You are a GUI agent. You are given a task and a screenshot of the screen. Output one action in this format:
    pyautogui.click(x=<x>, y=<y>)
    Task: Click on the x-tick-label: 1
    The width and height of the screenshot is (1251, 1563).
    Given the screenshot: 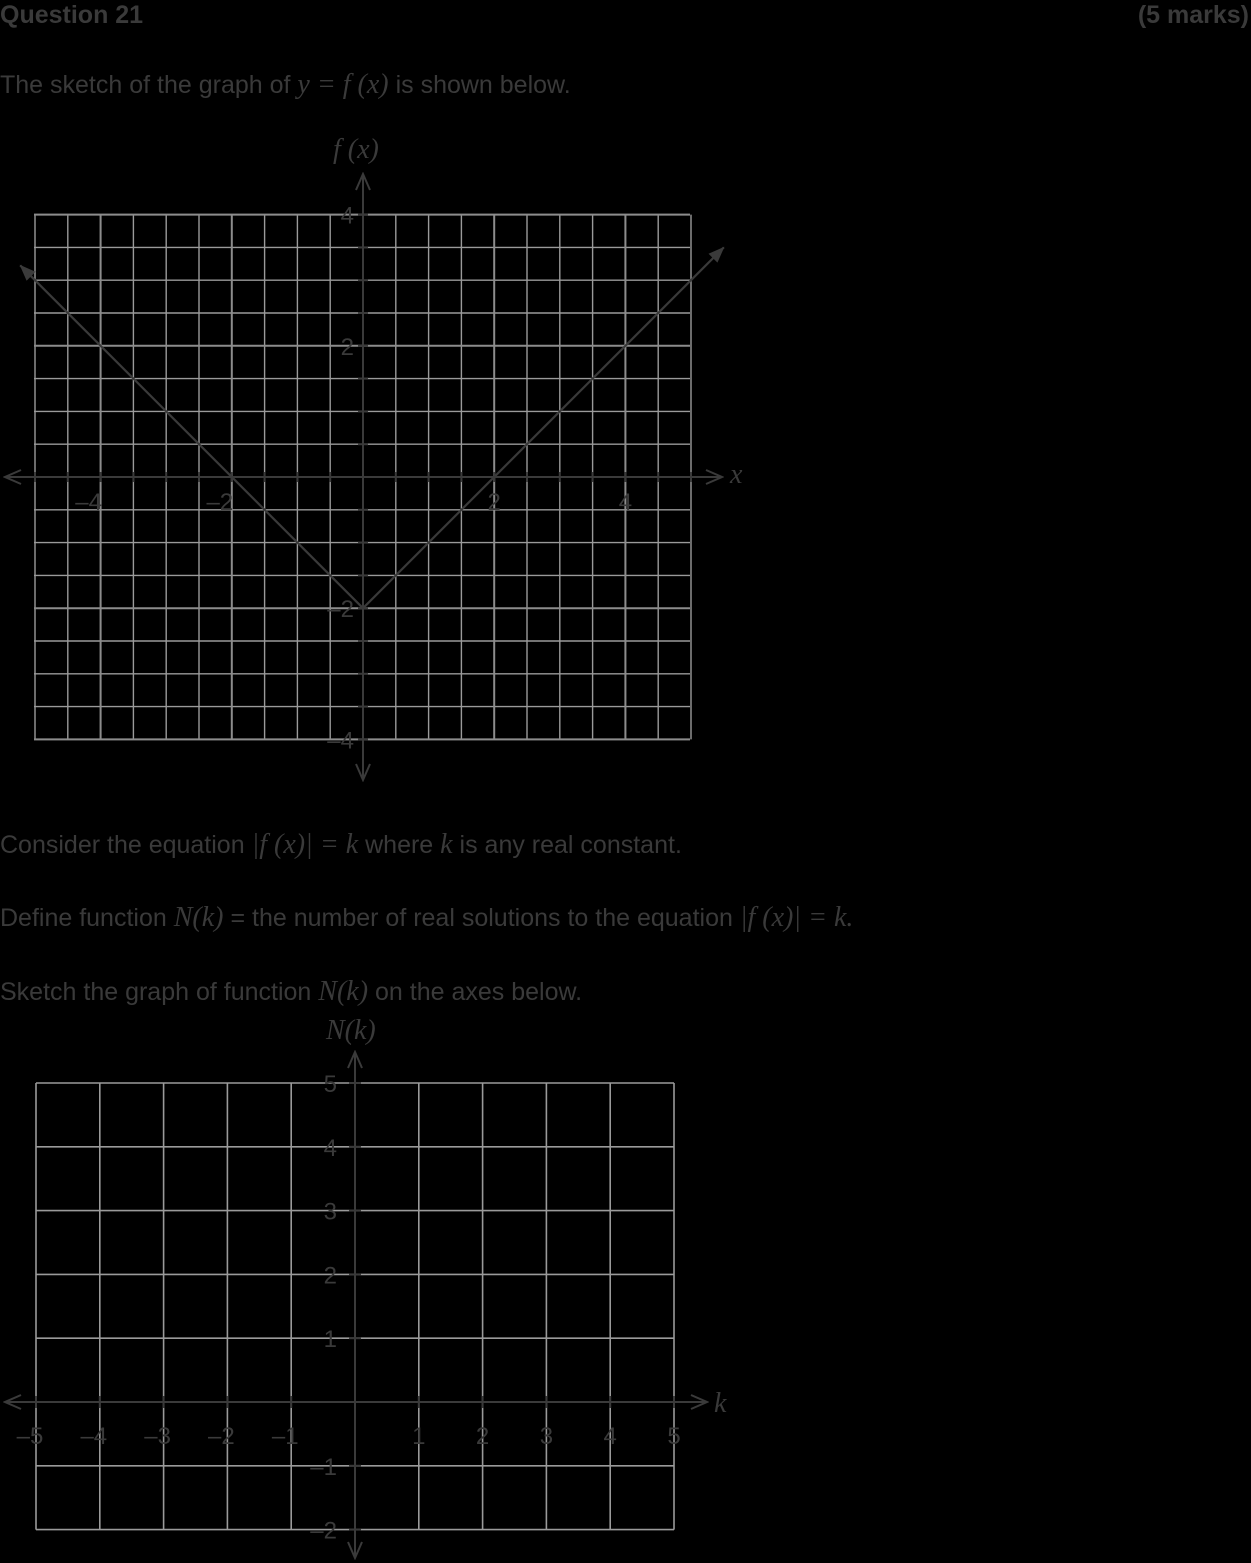 What is the action you would take?
    pyautogui.click(x=418, y=1436)
    